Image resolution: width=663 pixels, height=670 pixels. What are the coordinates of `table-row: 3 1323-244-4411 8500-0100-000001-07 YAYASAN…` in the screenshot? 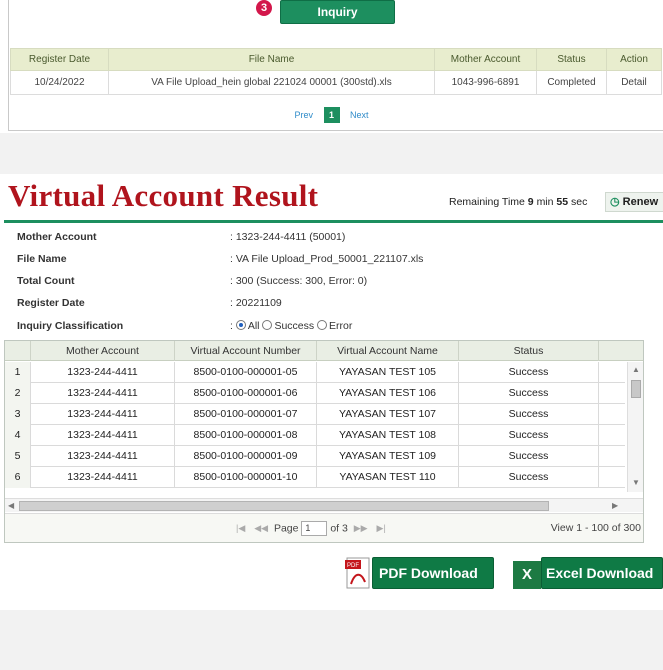 It's located at (315, 414).